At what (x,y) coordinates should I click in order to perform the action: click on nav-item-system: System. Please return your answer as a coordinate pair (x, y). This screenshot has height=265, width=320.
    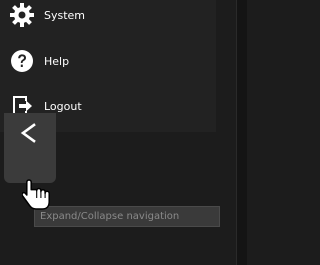
    Looking at the image, I should click on (108, 17).